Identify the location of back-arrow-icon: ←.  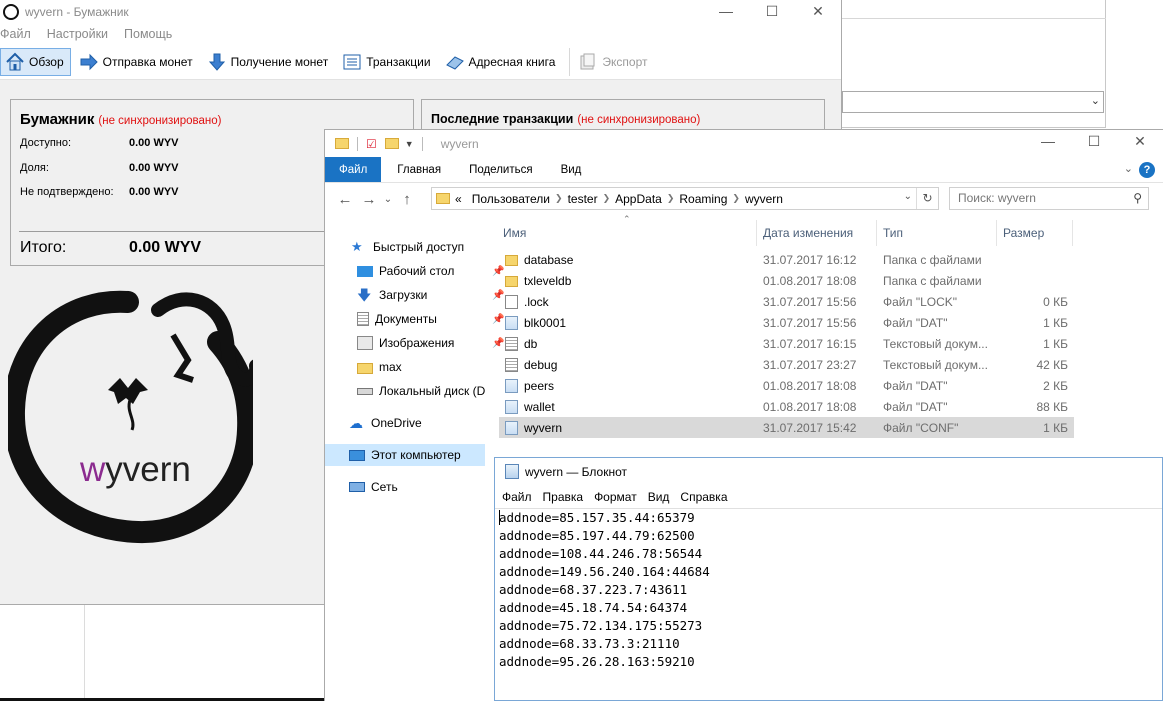
(345, 199).